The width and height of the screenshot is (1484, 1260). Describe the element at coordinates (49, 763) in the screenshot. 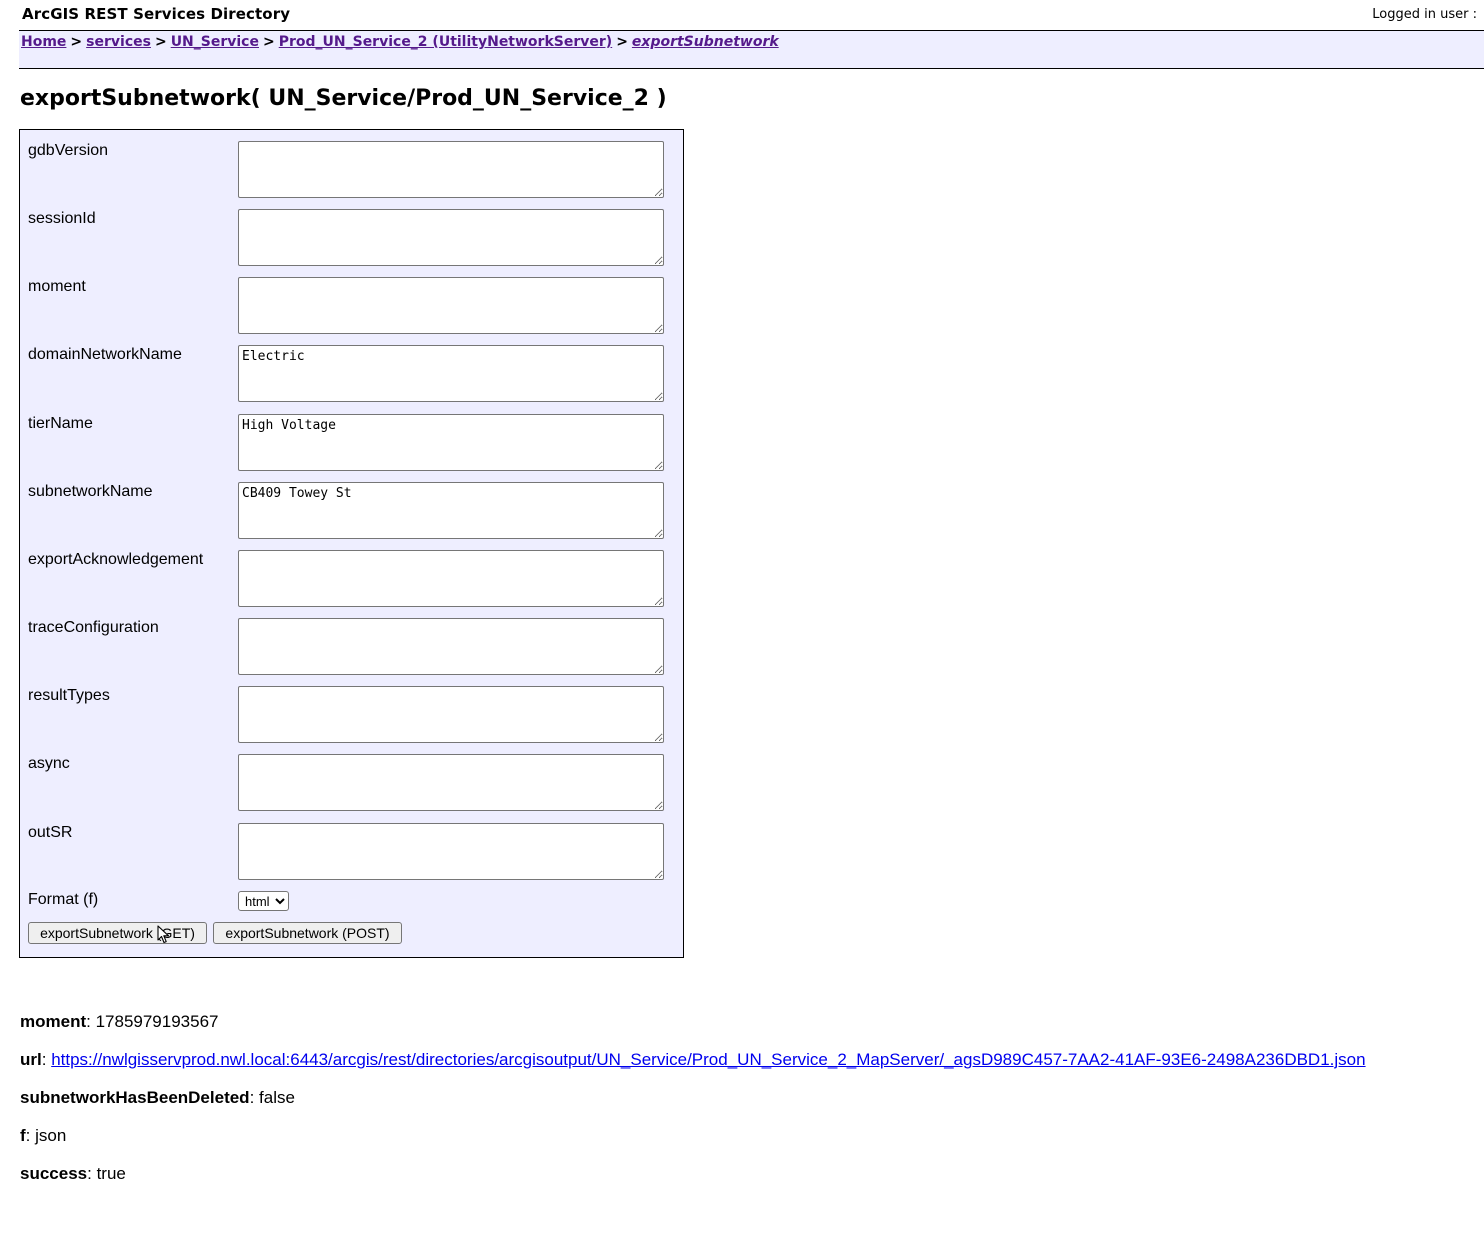

I see `async-label: async` at that location.